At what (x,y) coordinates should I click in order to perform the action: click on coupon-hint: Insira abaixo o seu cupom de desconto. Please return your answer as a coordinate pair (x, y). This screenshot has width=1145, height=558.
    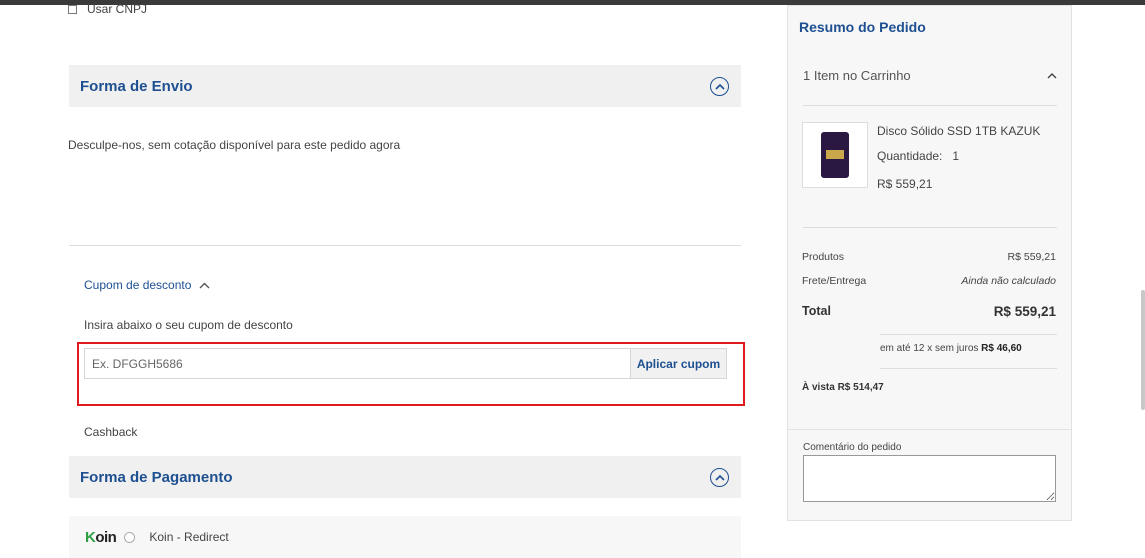
    Looking at the image, I should click on (188, 325).